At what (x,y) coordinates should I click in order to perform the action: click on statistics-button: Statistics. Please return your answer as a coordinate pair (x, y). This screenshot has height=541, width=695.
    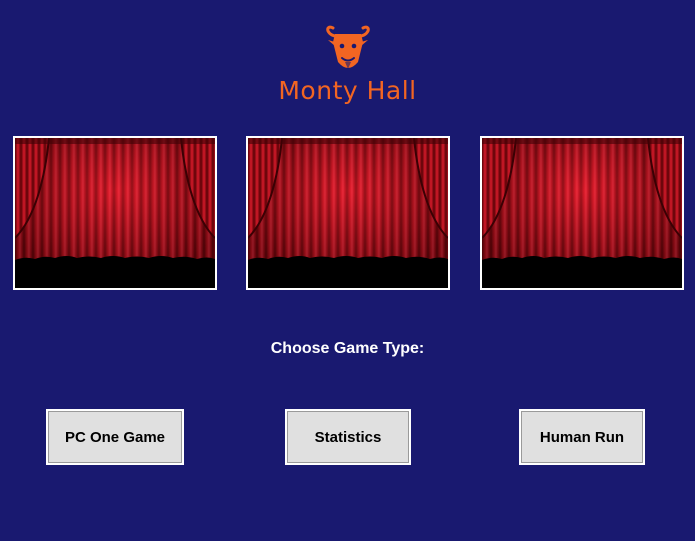
    Looking at the image, I should click on (348, 437).